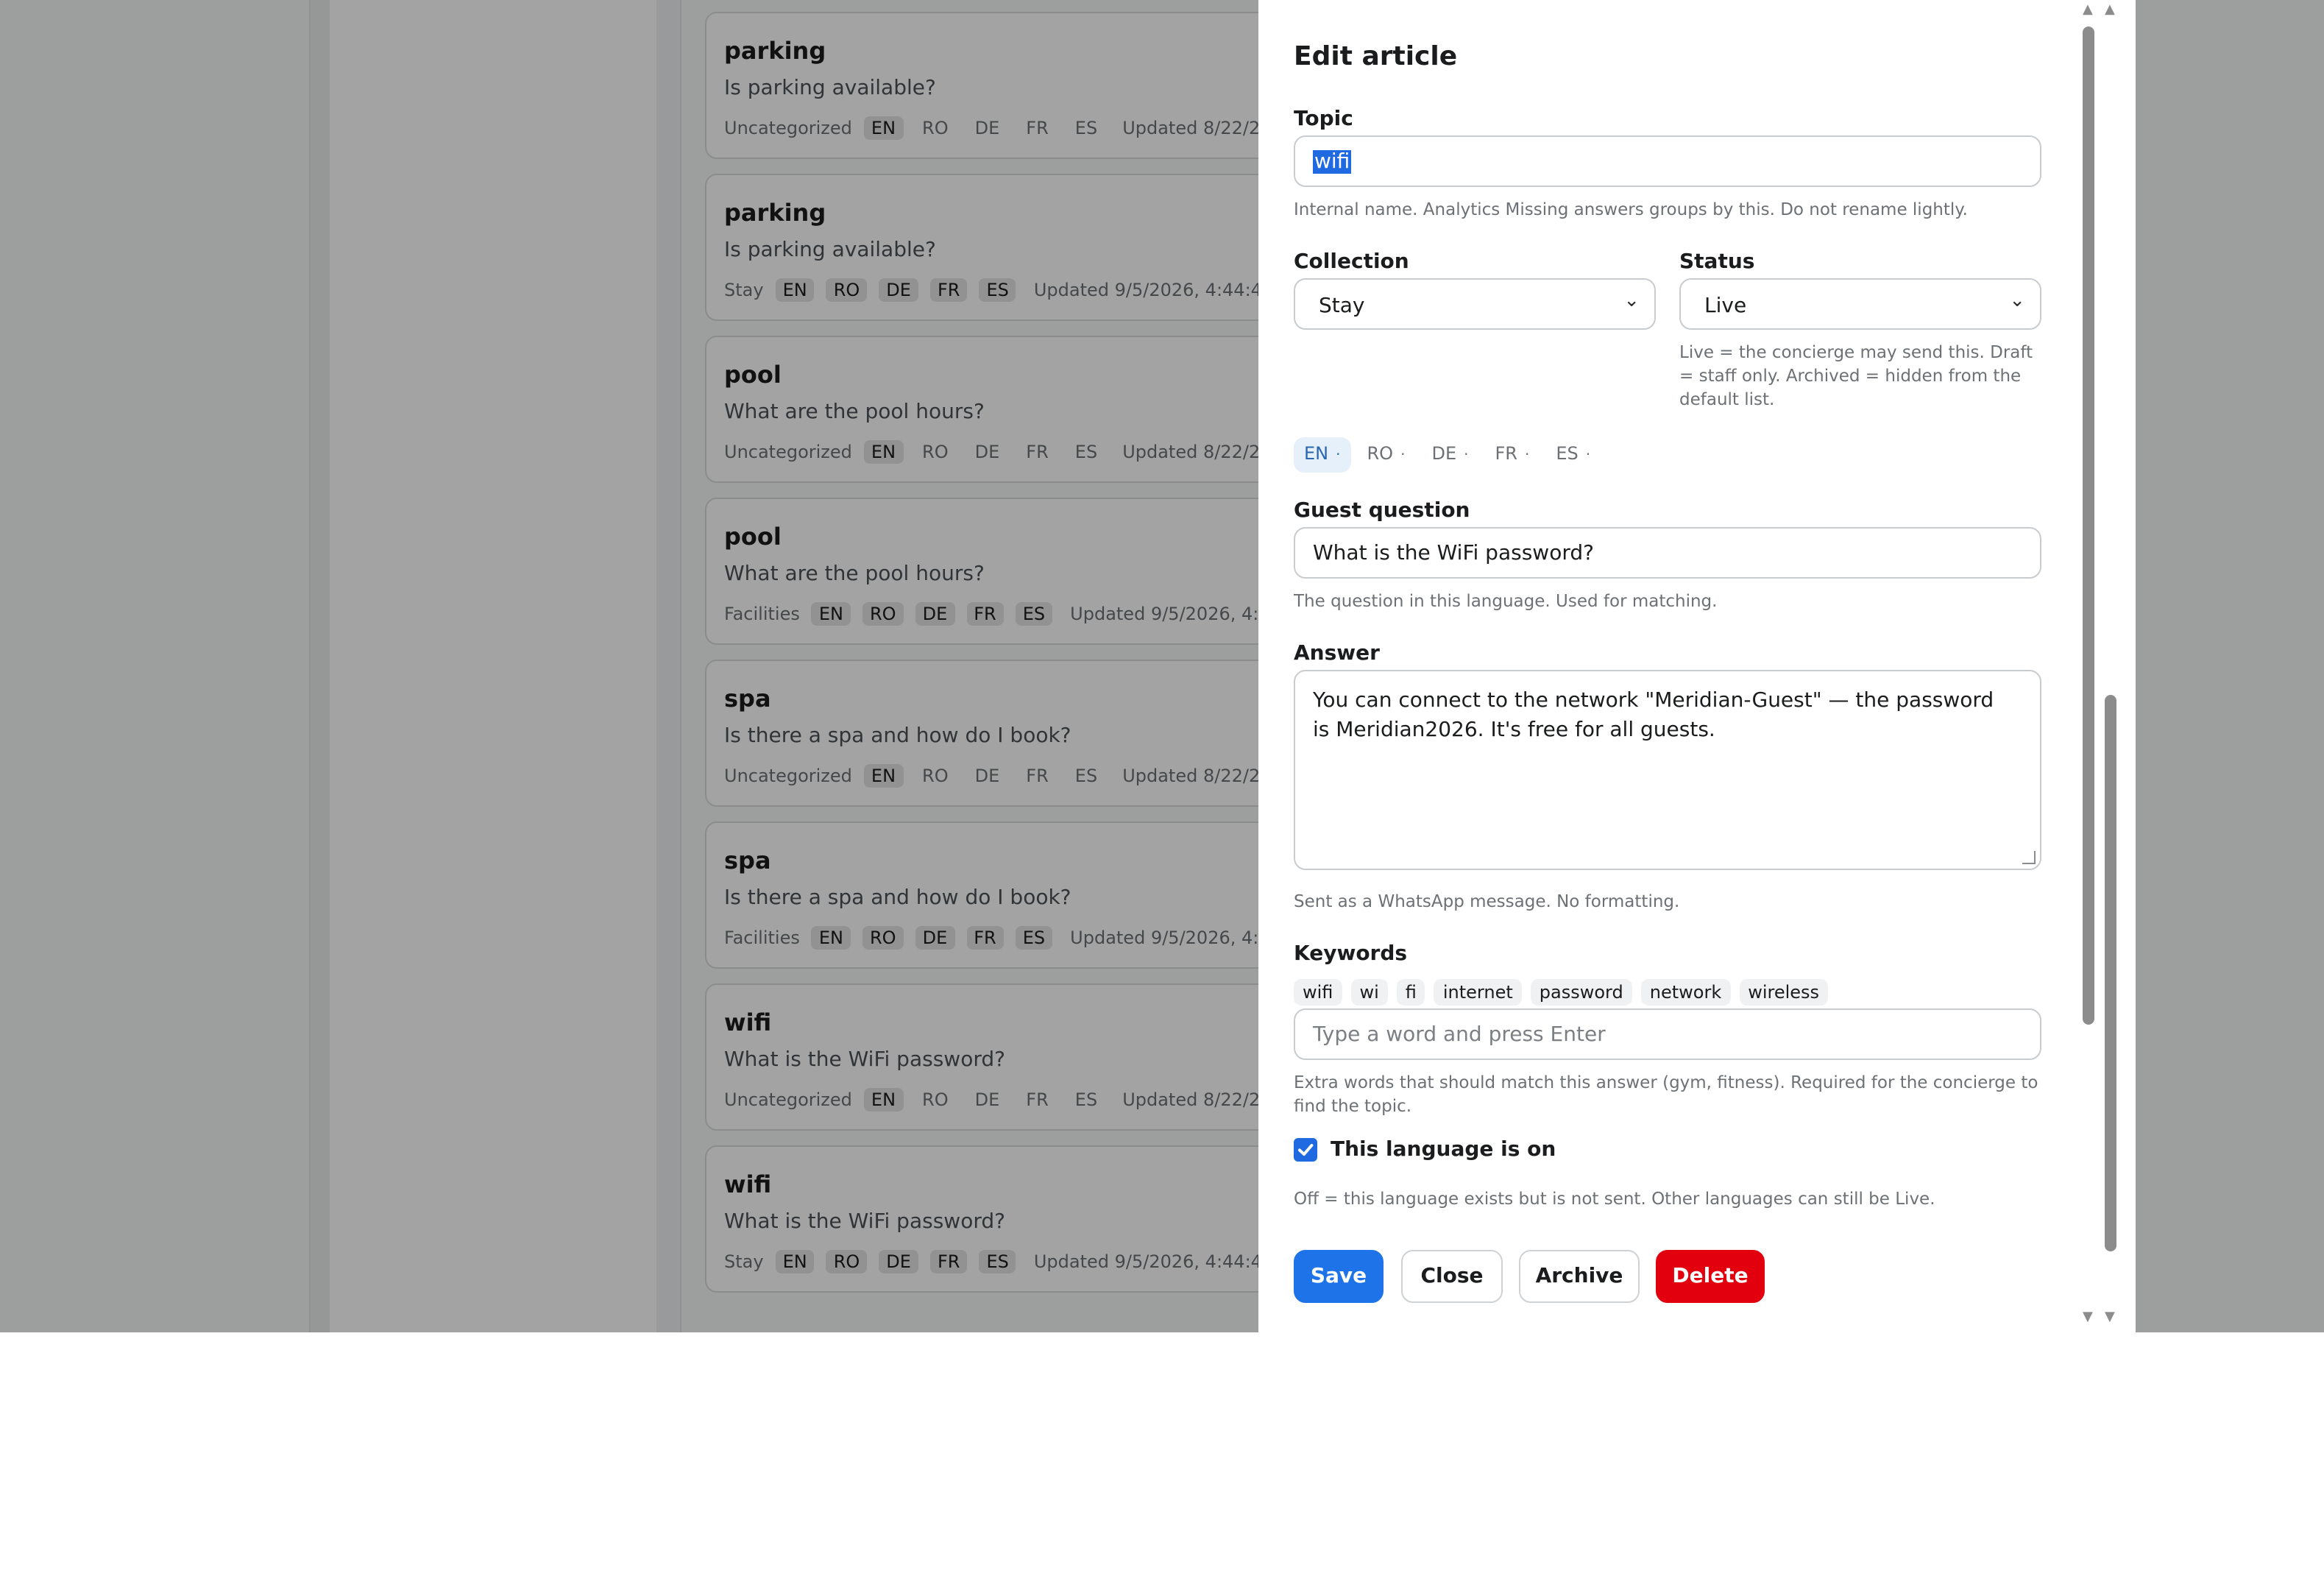 The width and height of the screenshot is (2324, 1590). Describe the element at coordinates (1478, 992) in the screenshot. I see `keyword-chip: internet` at that location.